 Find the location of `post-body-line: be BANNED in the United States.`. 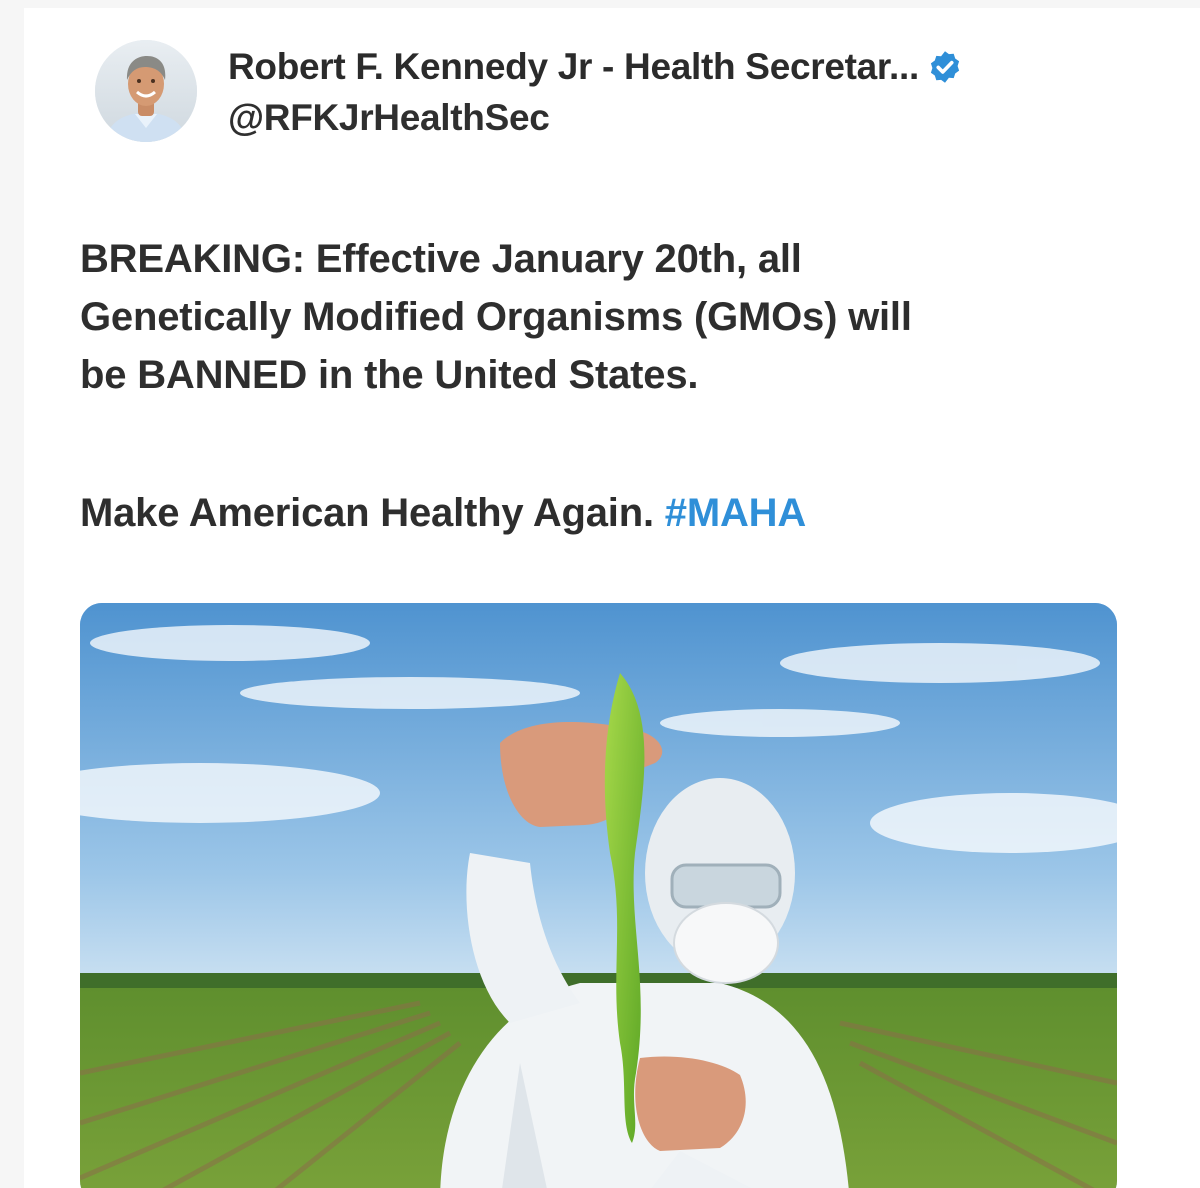

post-body-line: be BANNED in the United States. is located at coordinates (389, 375).